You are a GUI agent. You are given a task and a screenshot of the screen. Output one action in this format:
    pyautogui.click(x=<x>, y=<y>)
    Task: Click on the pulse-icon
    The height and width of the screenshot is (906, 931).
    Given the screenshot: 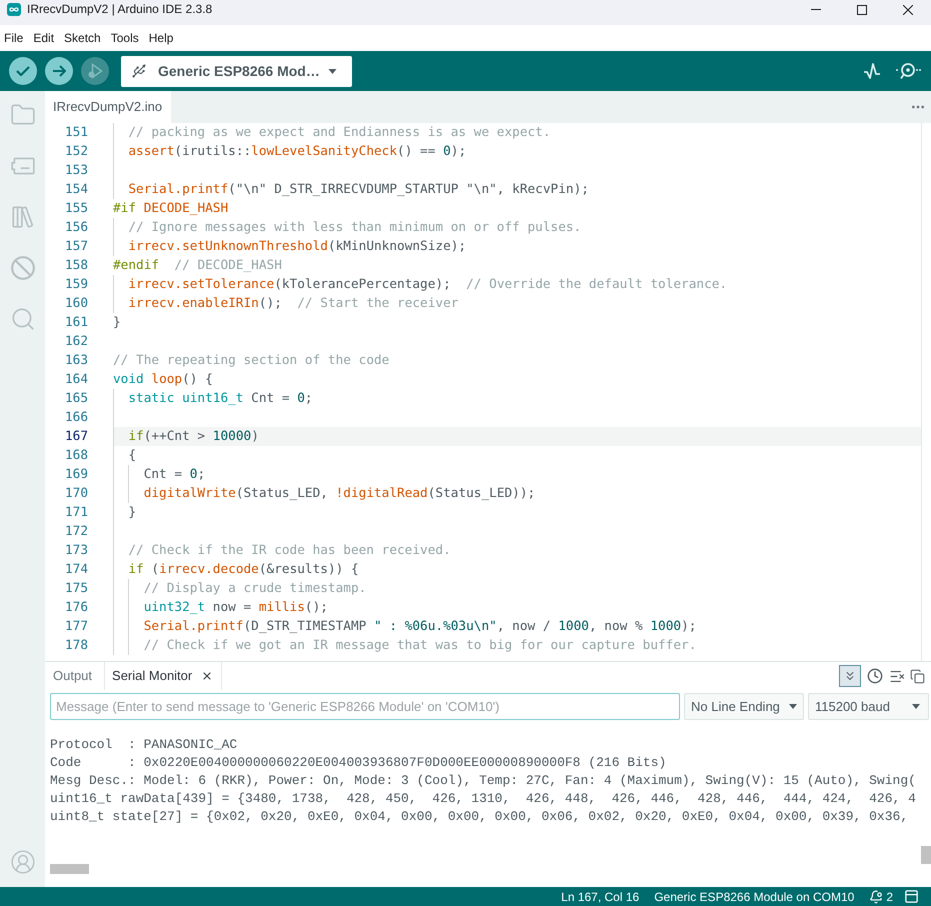 What is the action you would take?
    pyautogui.click(x=872, y=71)
    